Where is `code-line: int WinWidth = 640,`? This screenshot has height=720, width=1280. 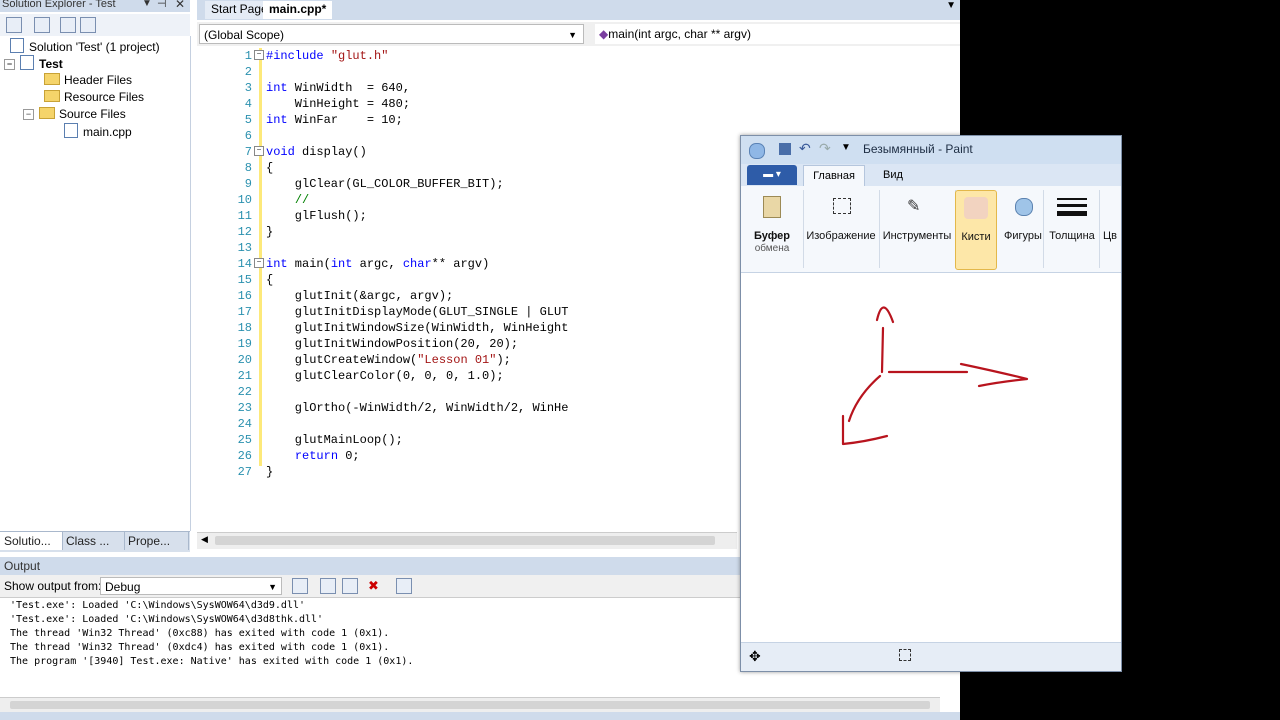
code-line: int WinWidth = 640, is located at coordinates (338, 88).